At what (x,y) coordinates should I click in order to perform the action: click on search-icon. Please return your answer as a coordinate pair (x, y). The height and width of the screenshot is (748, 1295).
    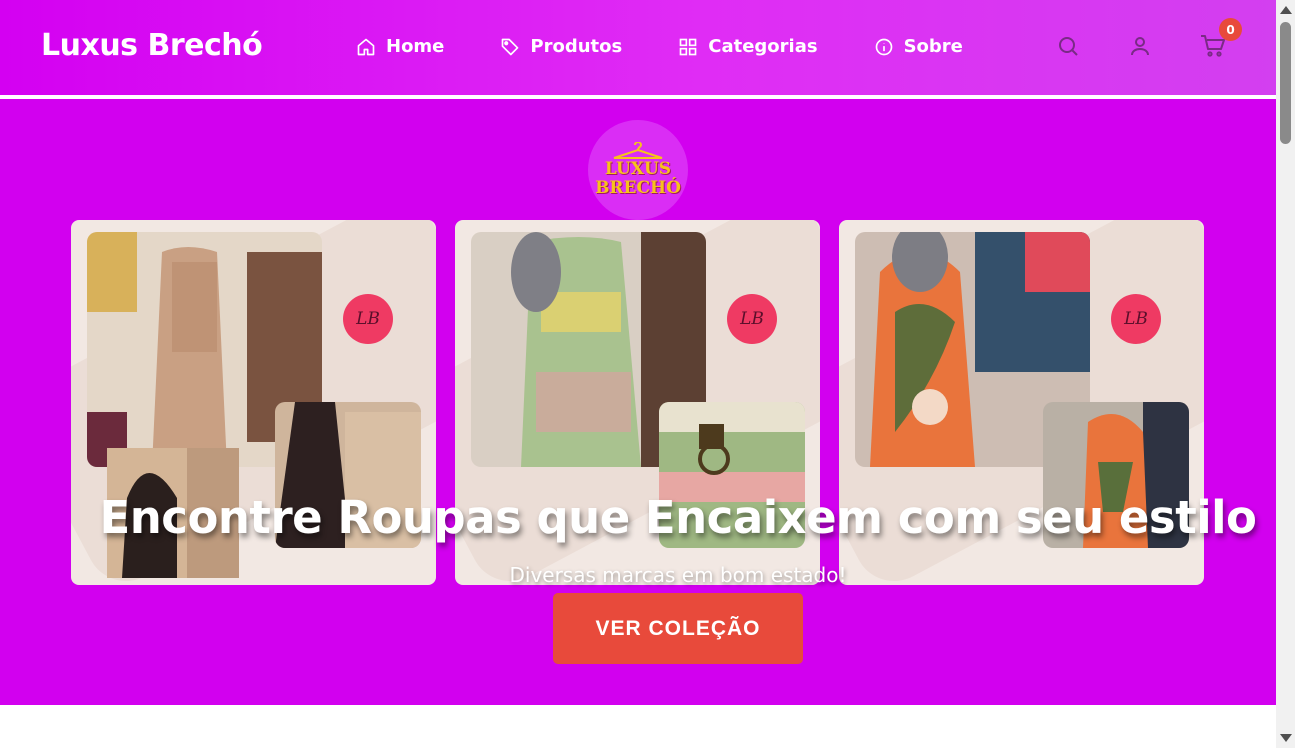
    Looking at the image, I should click on (1068, 46).